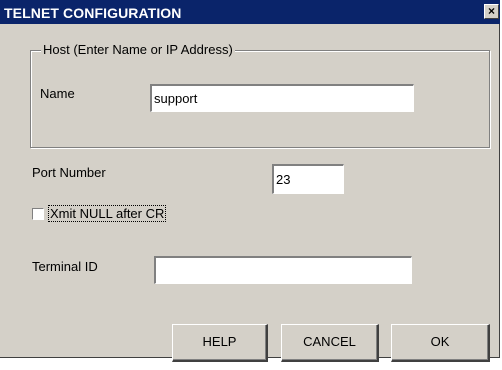  Describe the element at coordinates (65, 266) in the screenshot. I see `terminal-id-label: Terminal ID` at that location.